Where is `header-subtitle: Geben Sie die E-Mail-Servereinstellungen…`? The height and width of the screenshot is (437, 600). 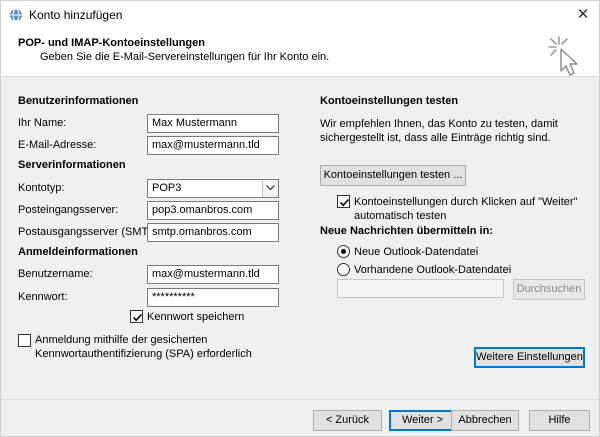
header-subtitle: Geben Sie die E-Mail-Servereinstellungen… is located at coordinates (185, 57).